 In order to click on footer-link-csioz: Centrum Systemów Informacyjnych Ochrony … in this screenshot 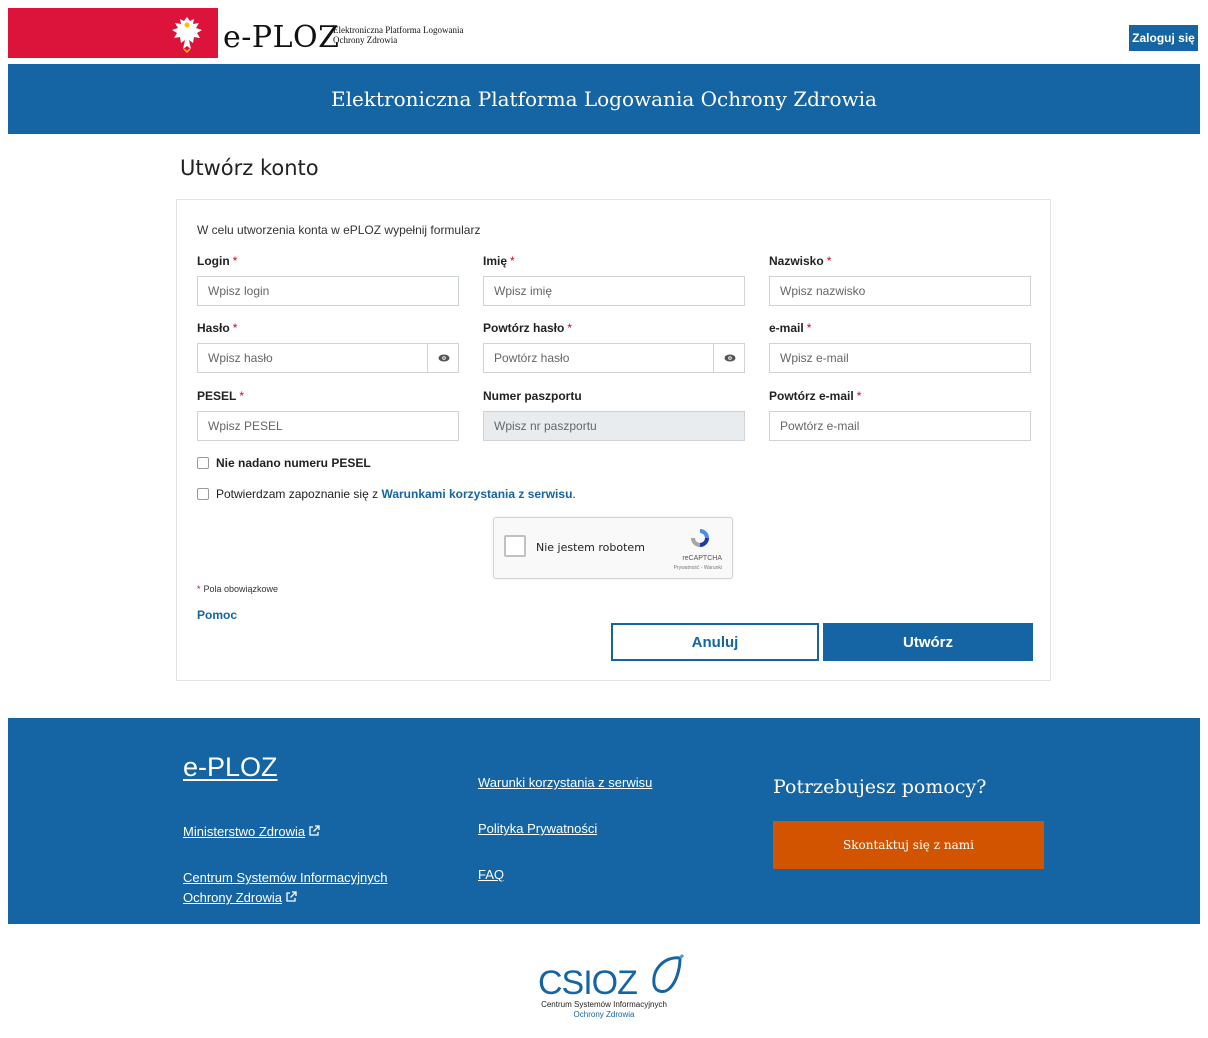, I will do `click(285, 888)`.